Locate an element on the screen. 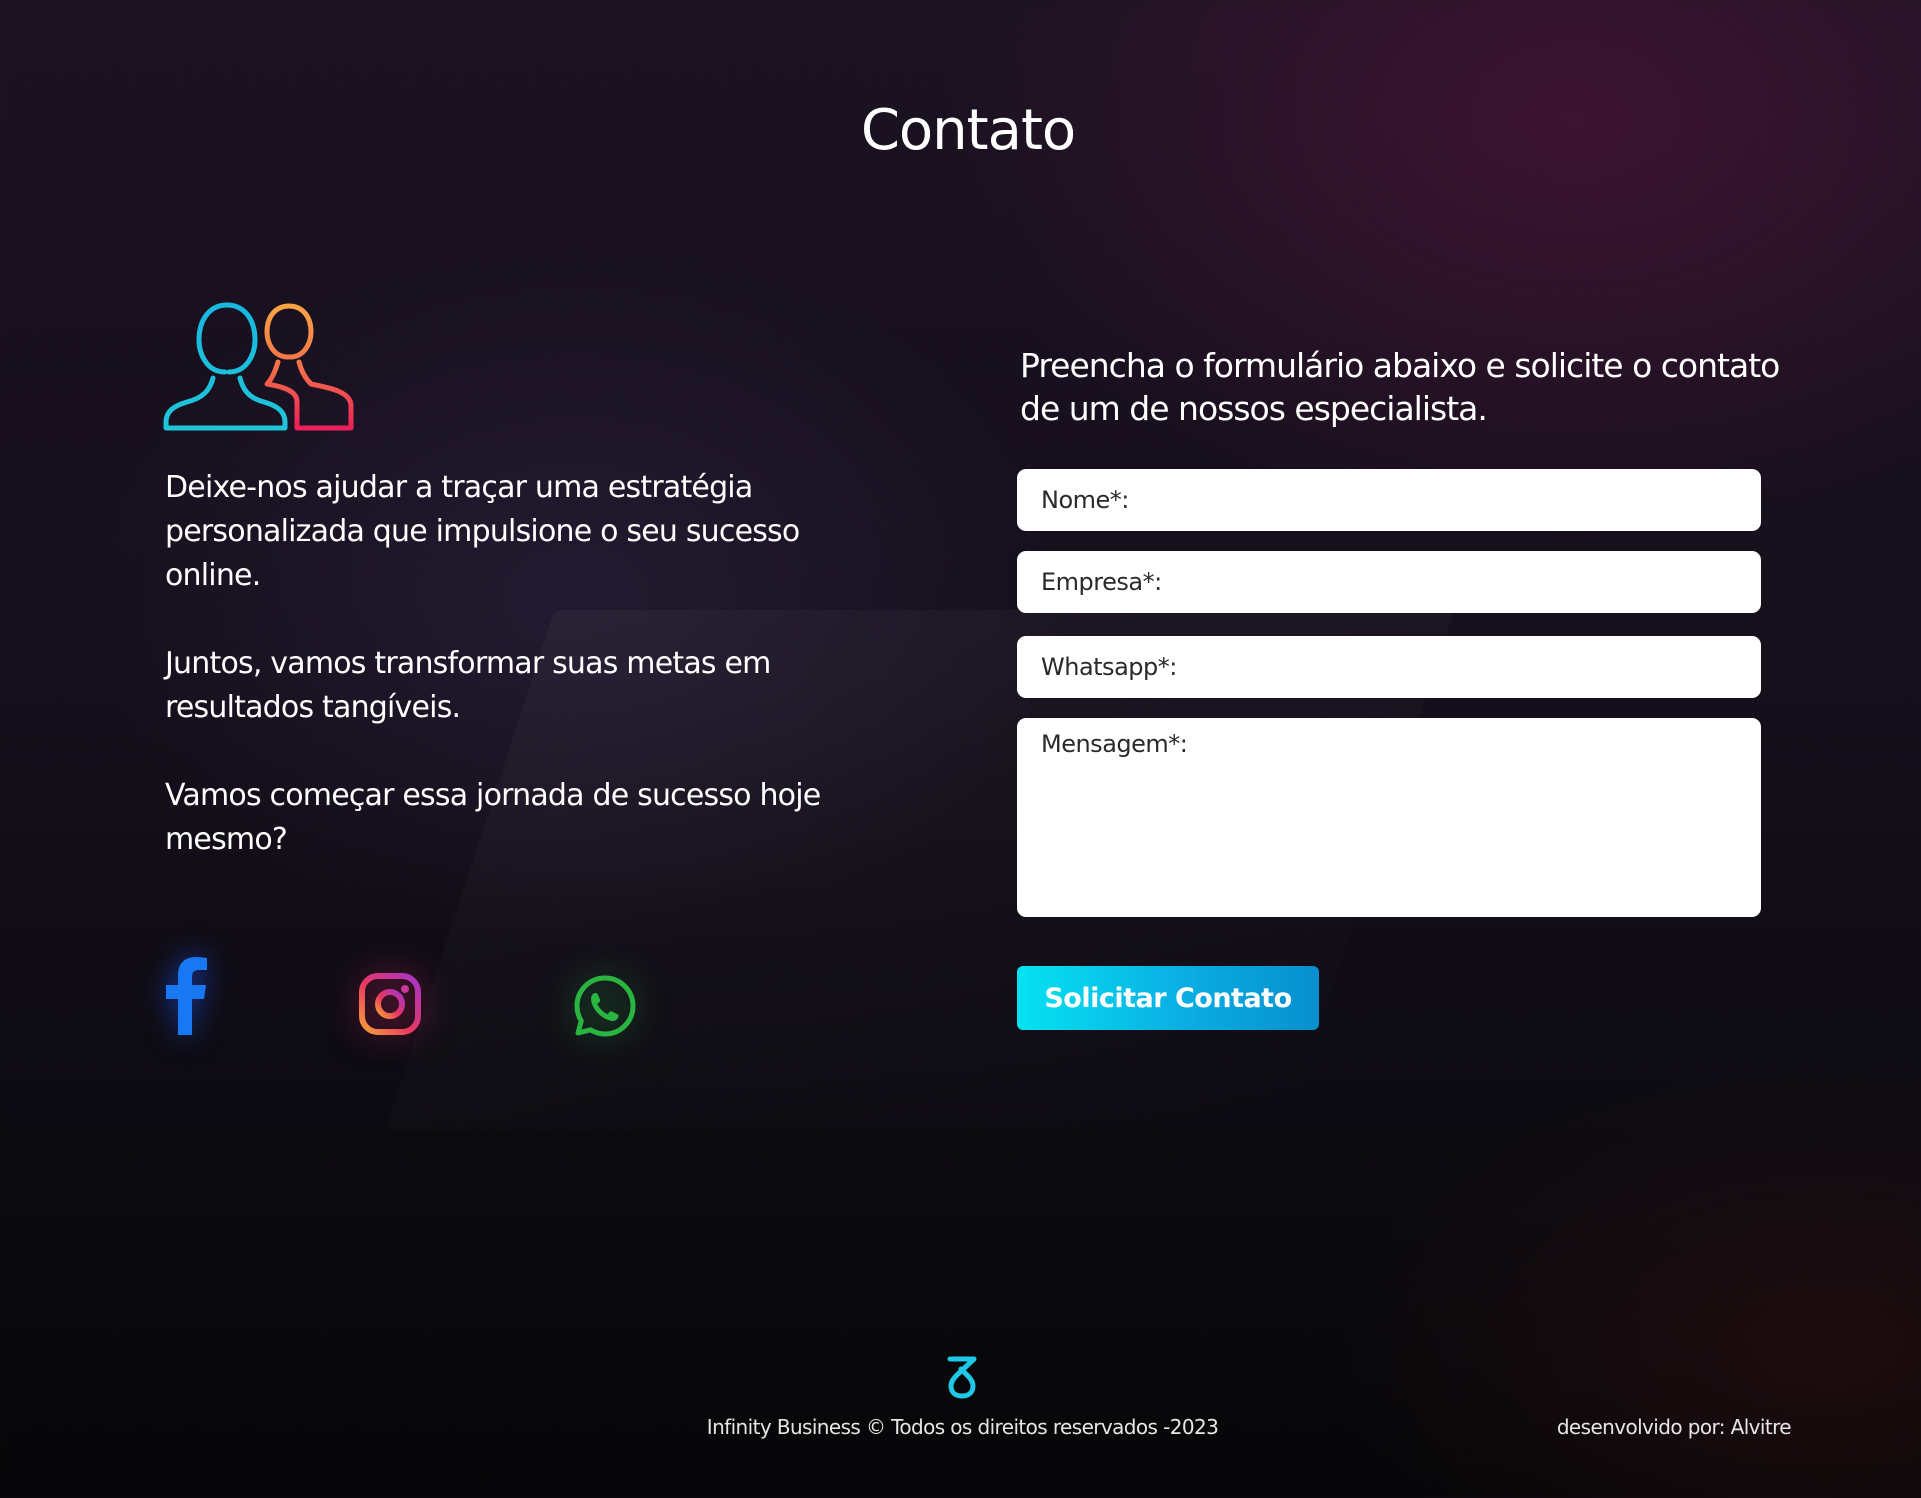  users-icon is located at coordinates (258, 366).